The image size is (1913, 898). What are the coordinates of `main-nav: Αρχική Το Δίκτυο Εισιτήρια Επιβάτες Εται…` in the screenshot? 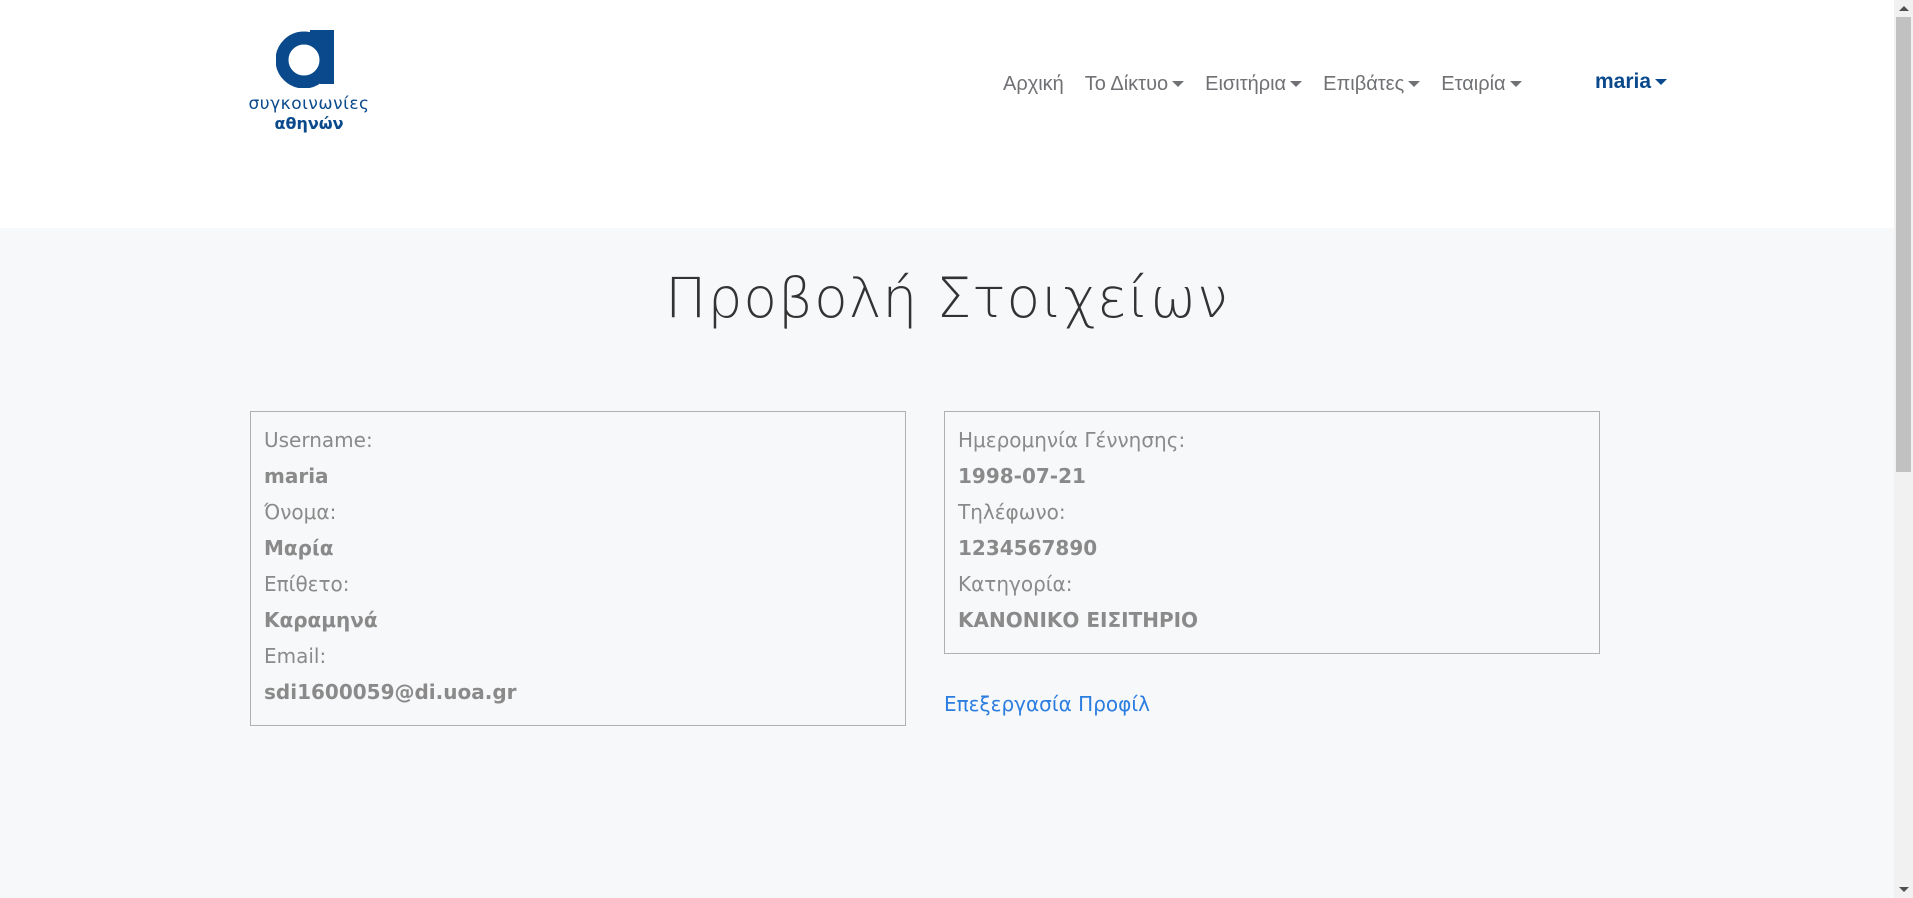 It's located at (1273, 84).